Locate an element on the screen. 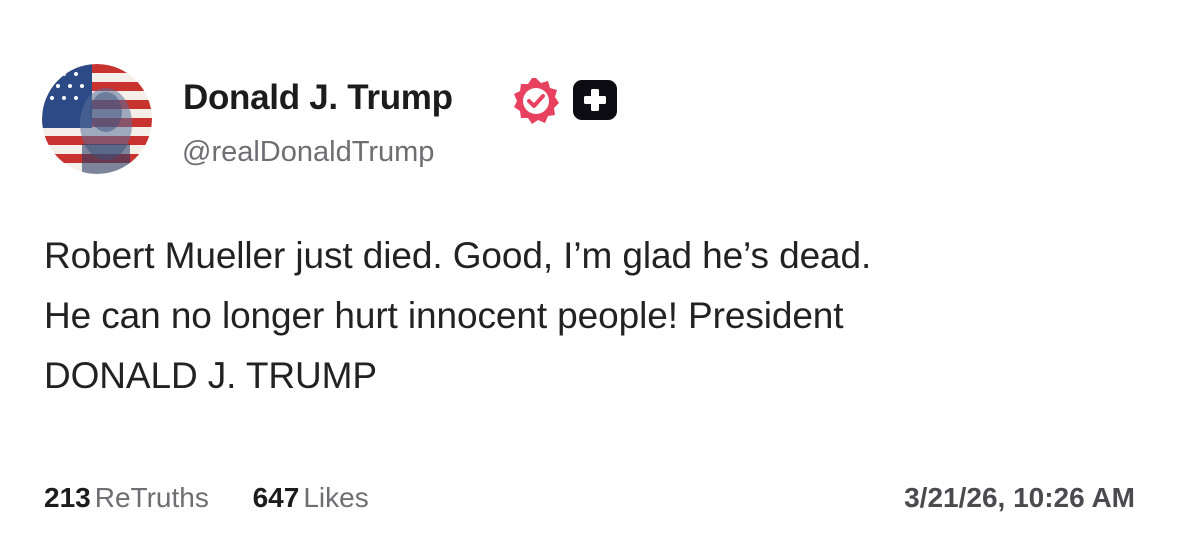 This screenshot has height=535, width=1179. post-stats: 213 ReTruths 647 Likes is located at coordinates (206, 498).